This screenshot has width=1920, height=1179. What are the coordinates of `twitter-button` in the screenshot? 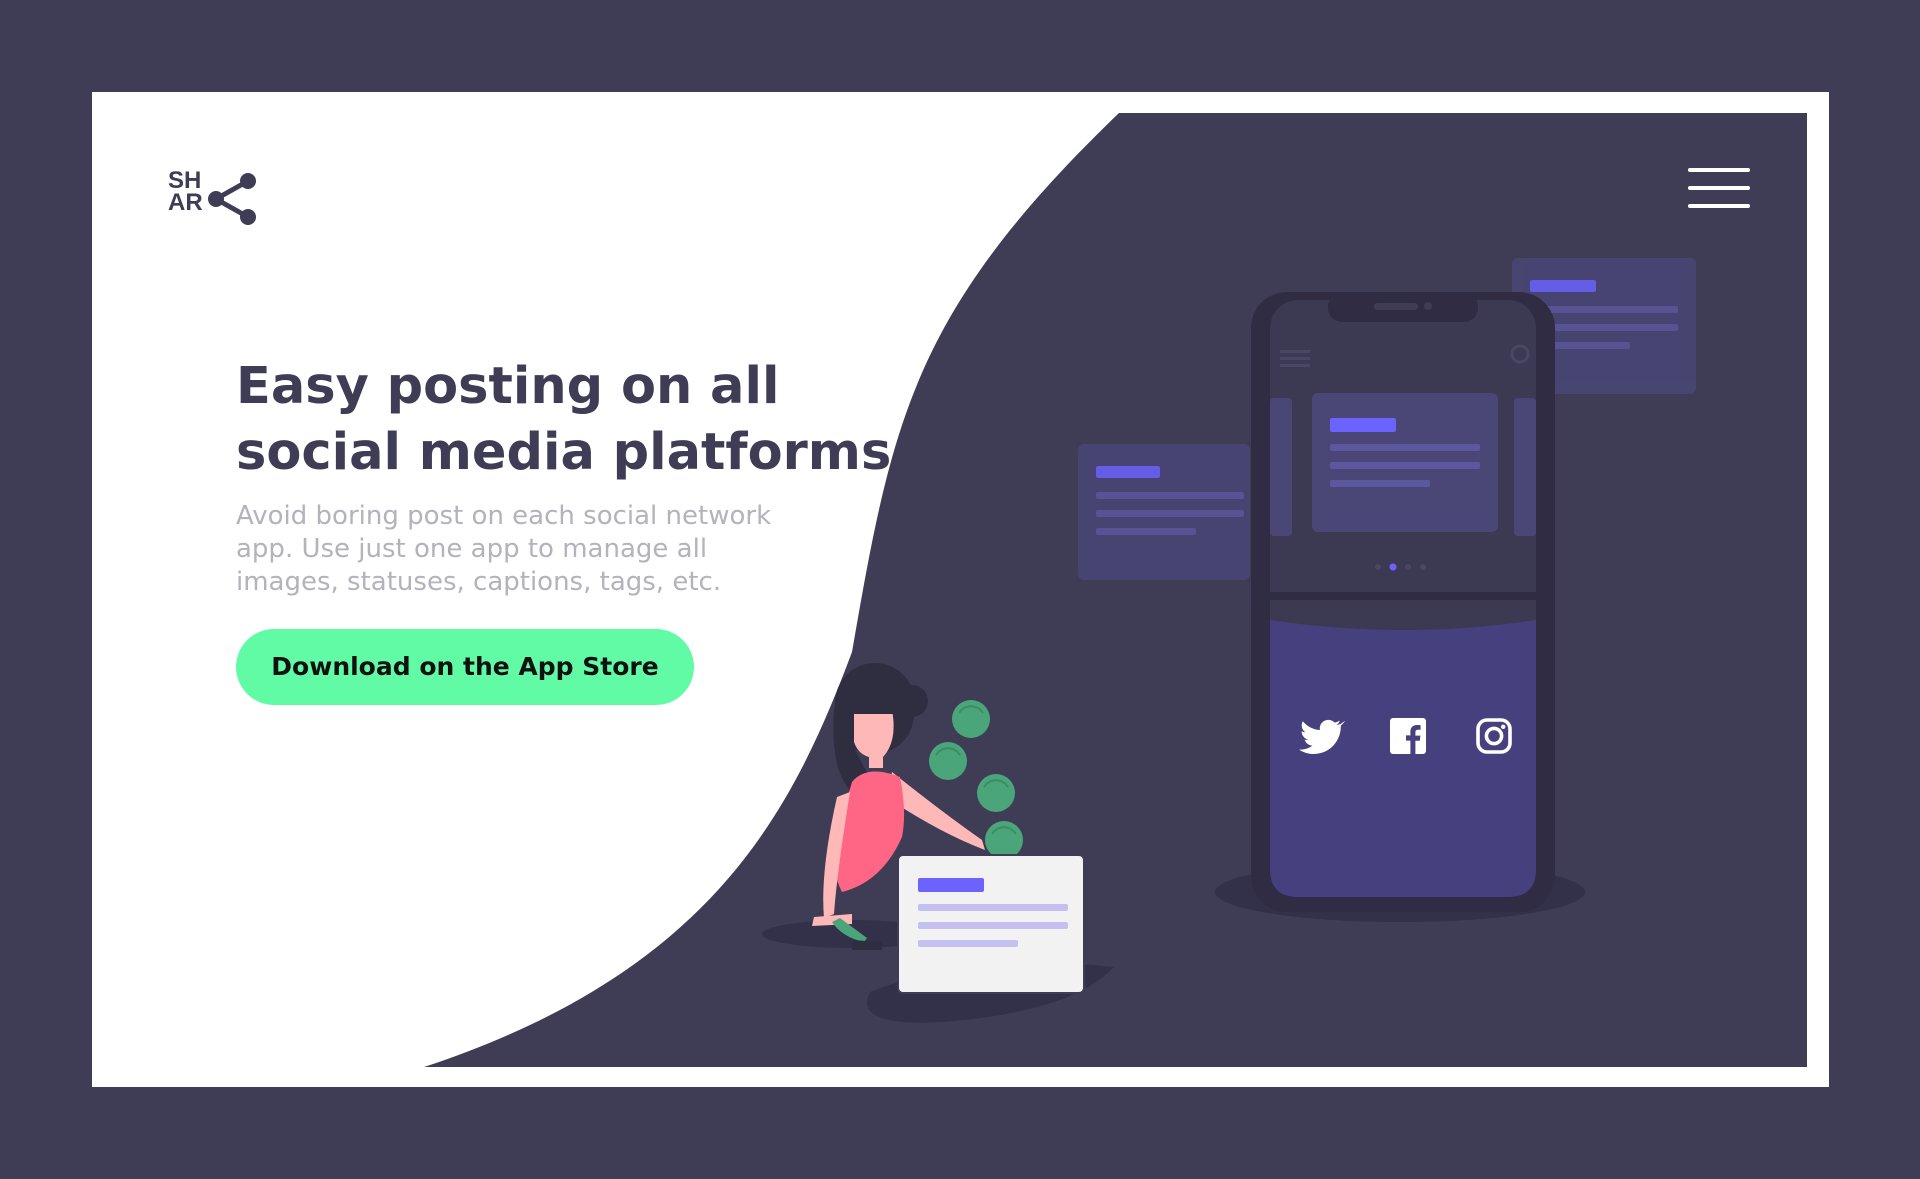 It's located at (1321, 736).